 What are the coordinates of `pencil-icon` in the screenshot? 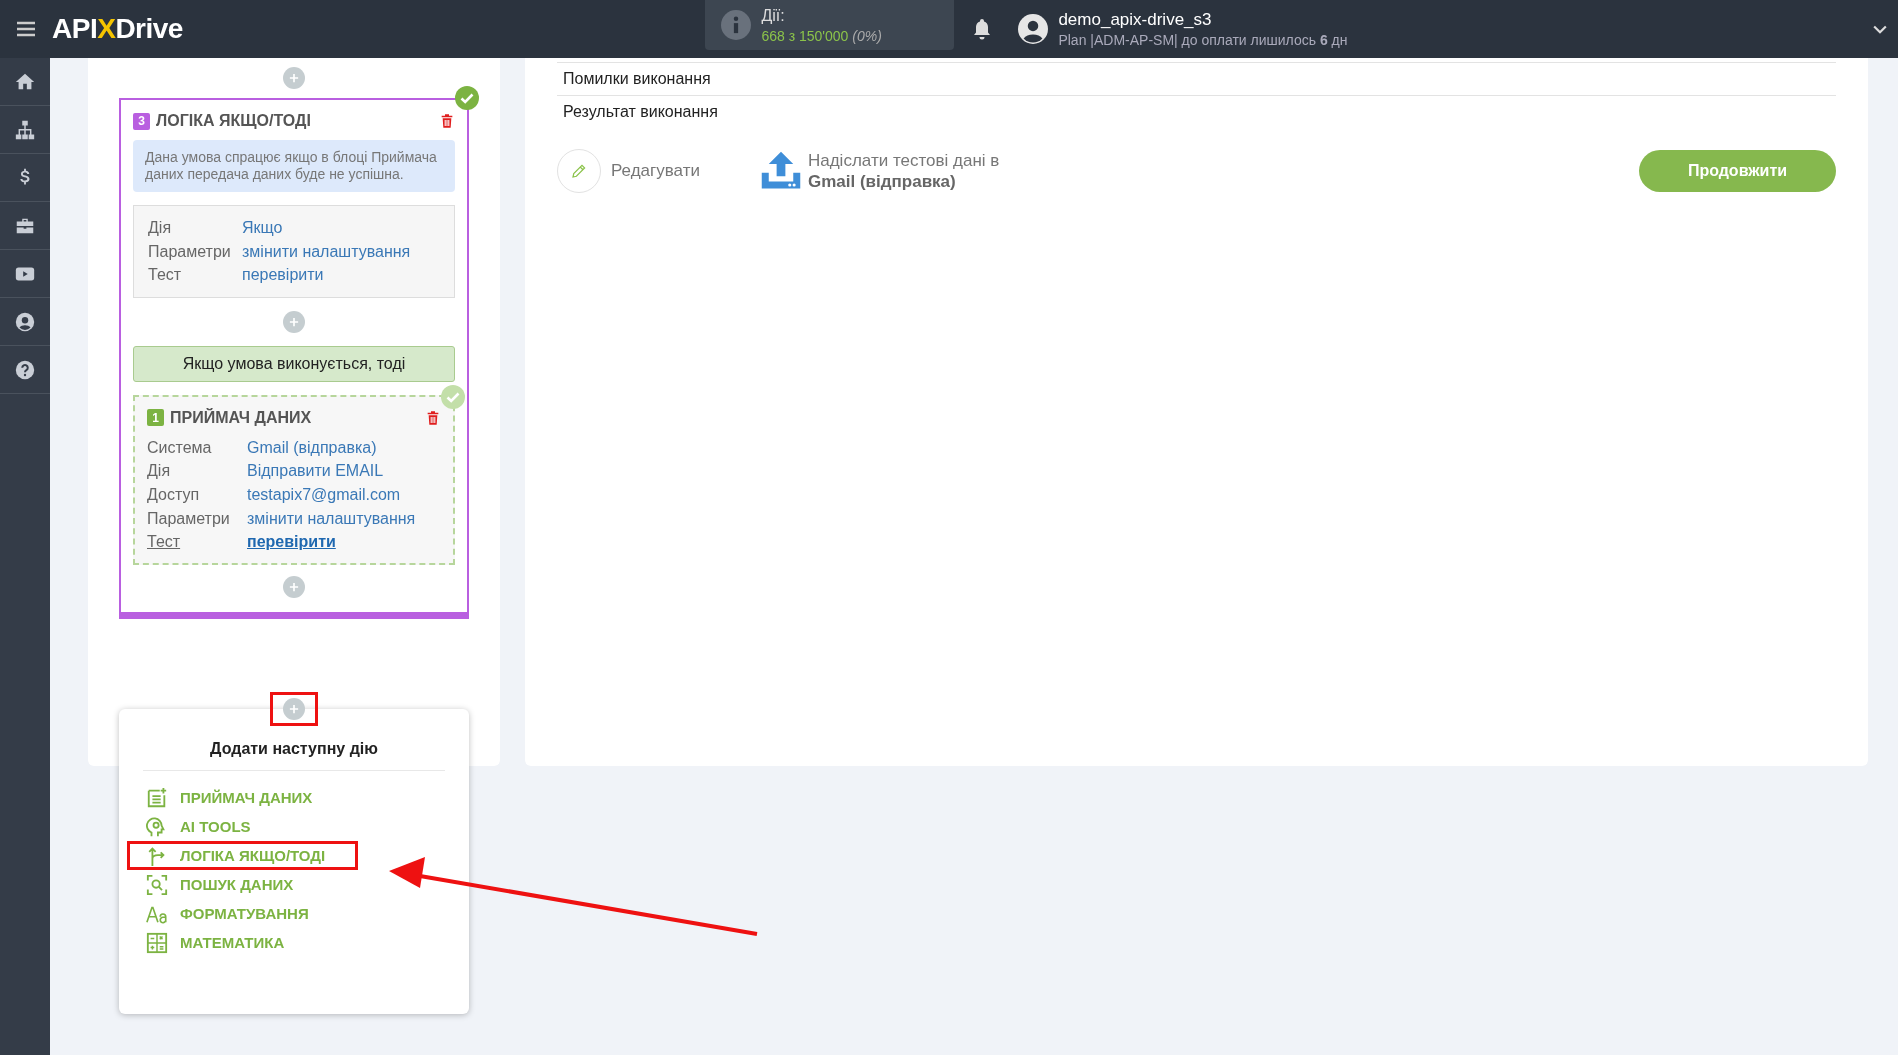 It's located at (579, 171).